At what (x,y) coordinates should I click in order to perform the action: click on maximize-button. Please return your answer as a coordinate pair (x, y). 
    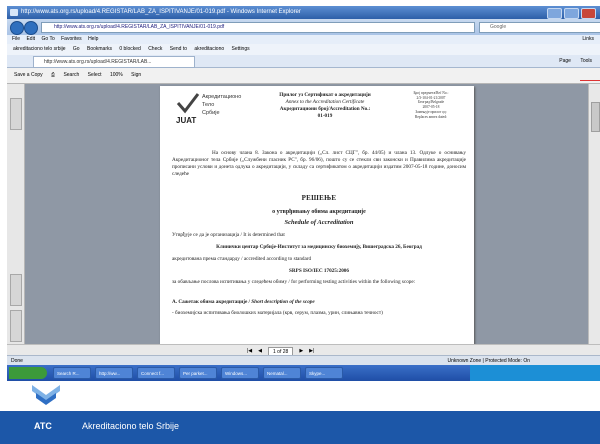
    Looking at the image, I should click on (571, 13).